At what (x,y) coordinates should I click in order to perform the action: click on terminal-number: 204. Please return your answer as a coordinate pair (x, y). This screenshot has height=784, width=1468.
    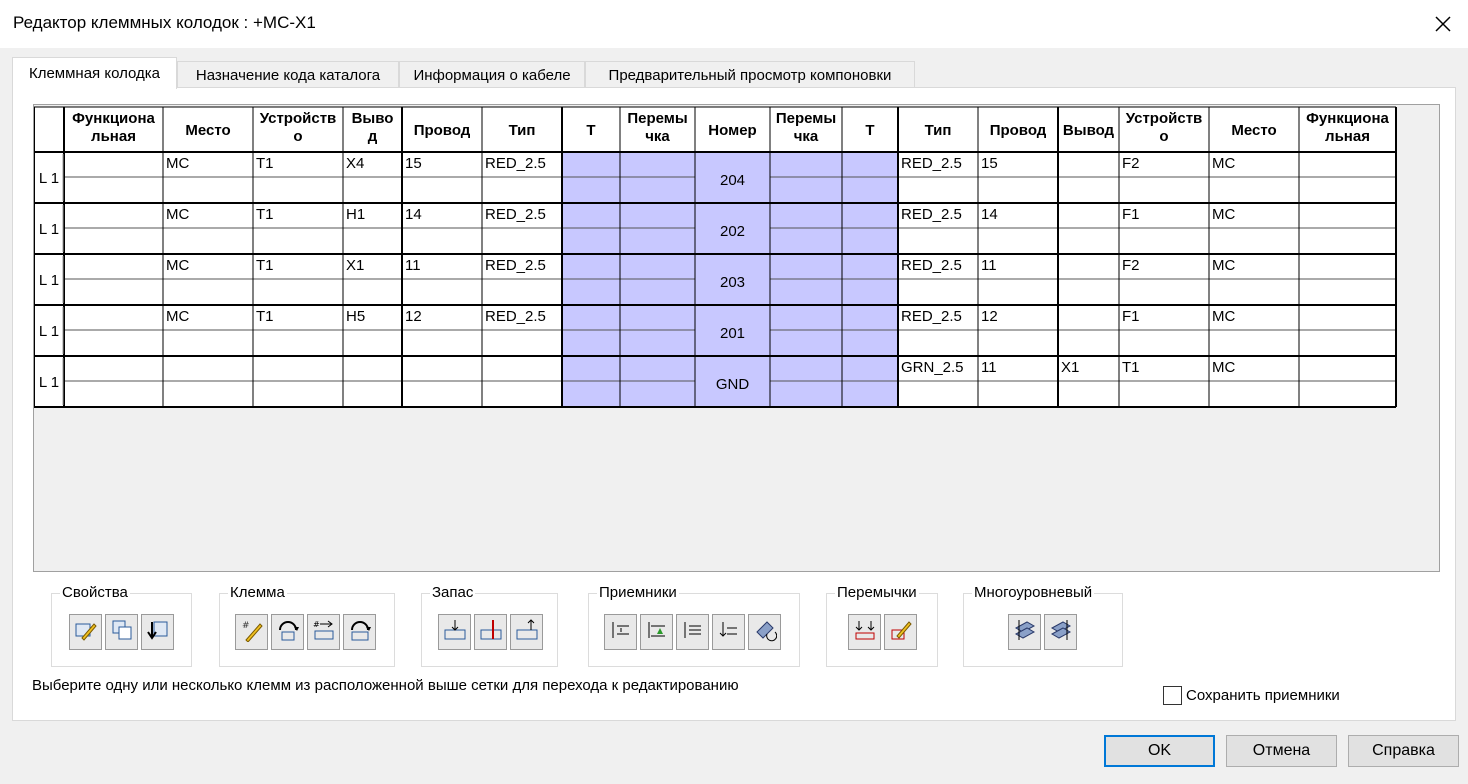
    Looking at the image, I should click on (732, 180).